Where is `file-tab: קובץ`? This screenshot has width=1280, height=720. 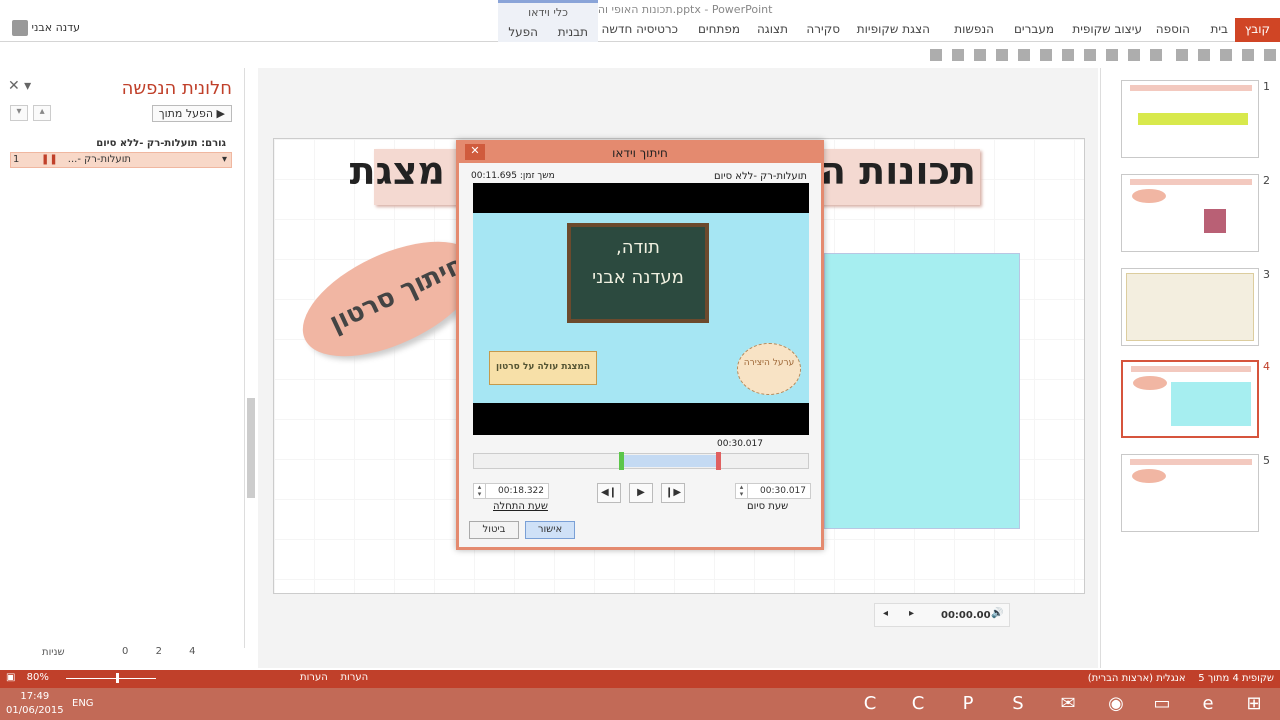 file-tab: קובץ is located at coordinates (1257, 30).